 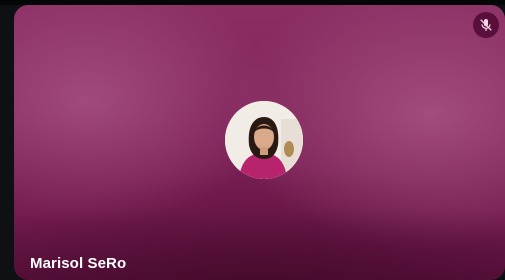 I want to click on avatar-photo, so click(x=264, y=140).